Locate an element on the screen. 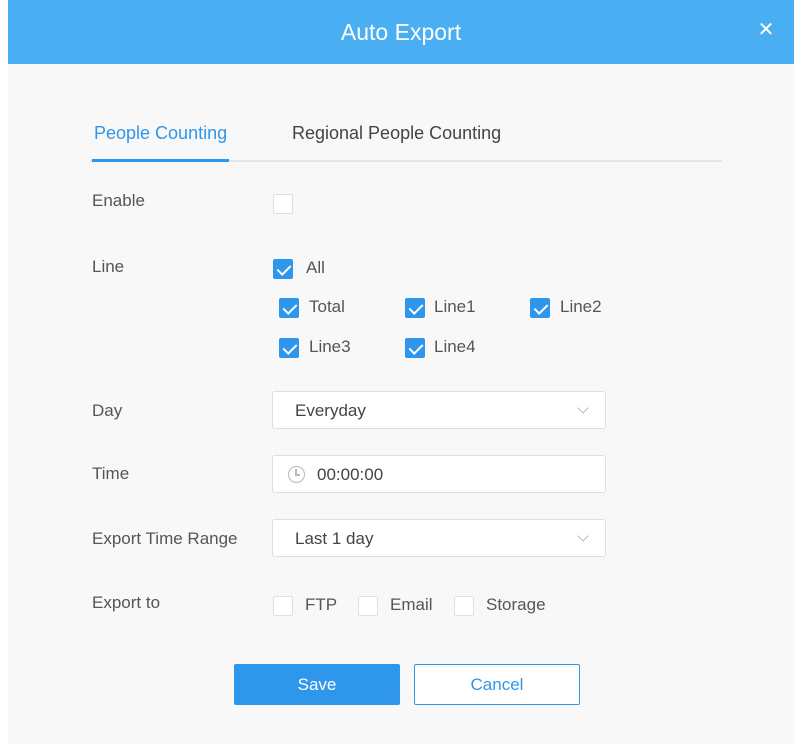  line-label: Line is located at coordinates (108, 266).